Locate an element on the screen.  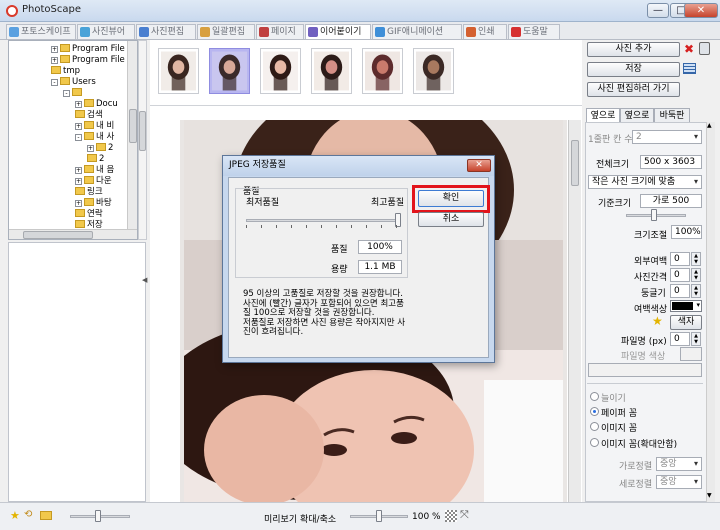
tree-node: tmp is located at coordinates (65, 71).